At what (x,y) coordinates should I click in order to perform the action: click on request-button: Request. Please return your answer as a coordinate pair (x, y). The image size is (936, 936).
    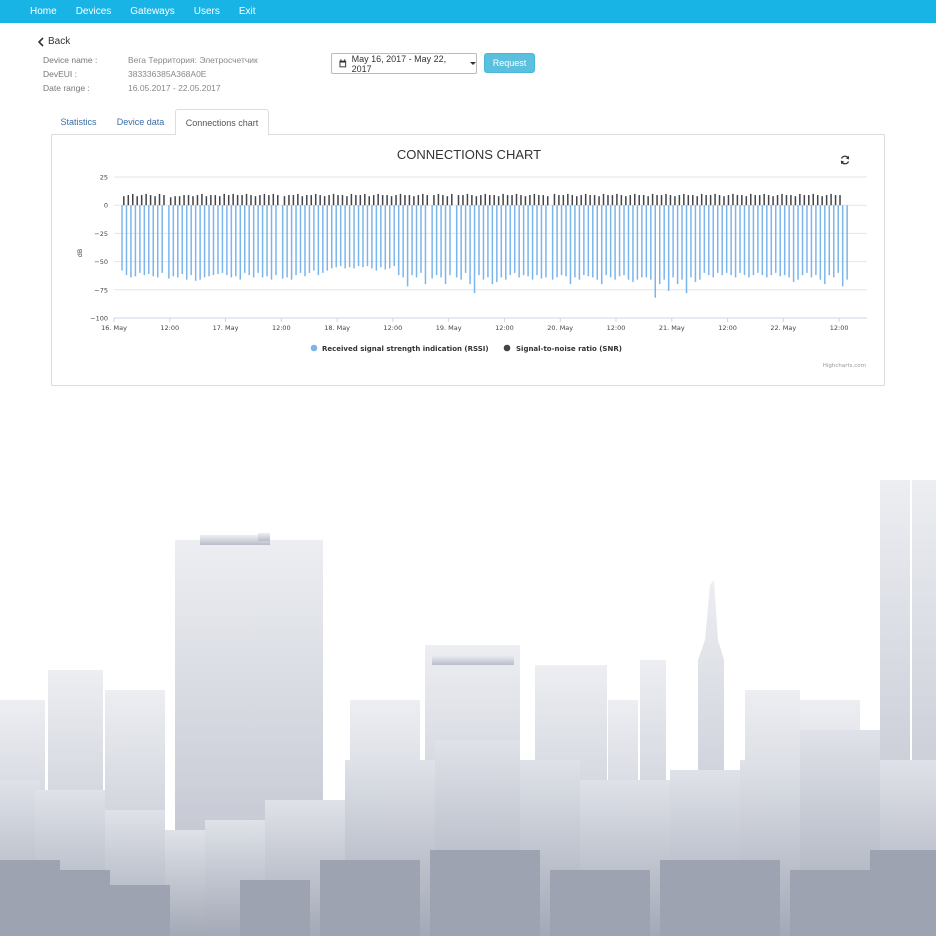
    Looking at the image, I should click on (509, 63).